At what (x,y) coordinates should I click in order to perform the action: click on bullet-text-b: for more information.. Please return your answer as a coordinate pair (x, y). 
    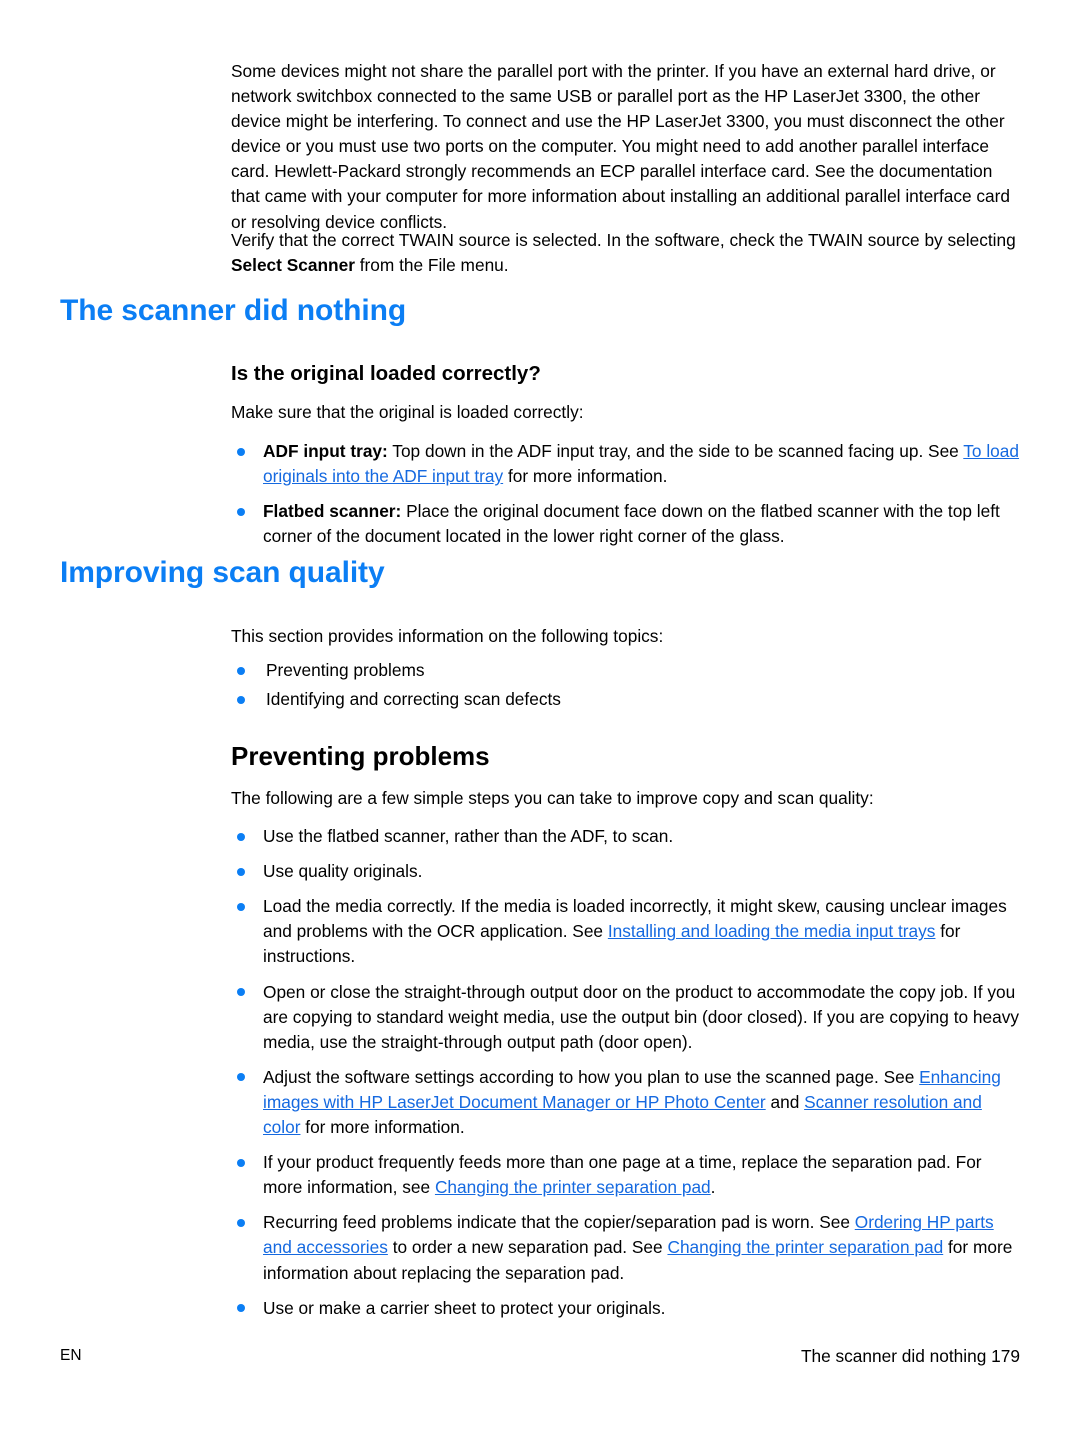
    Looking at the image, I should click on (382, 1127).